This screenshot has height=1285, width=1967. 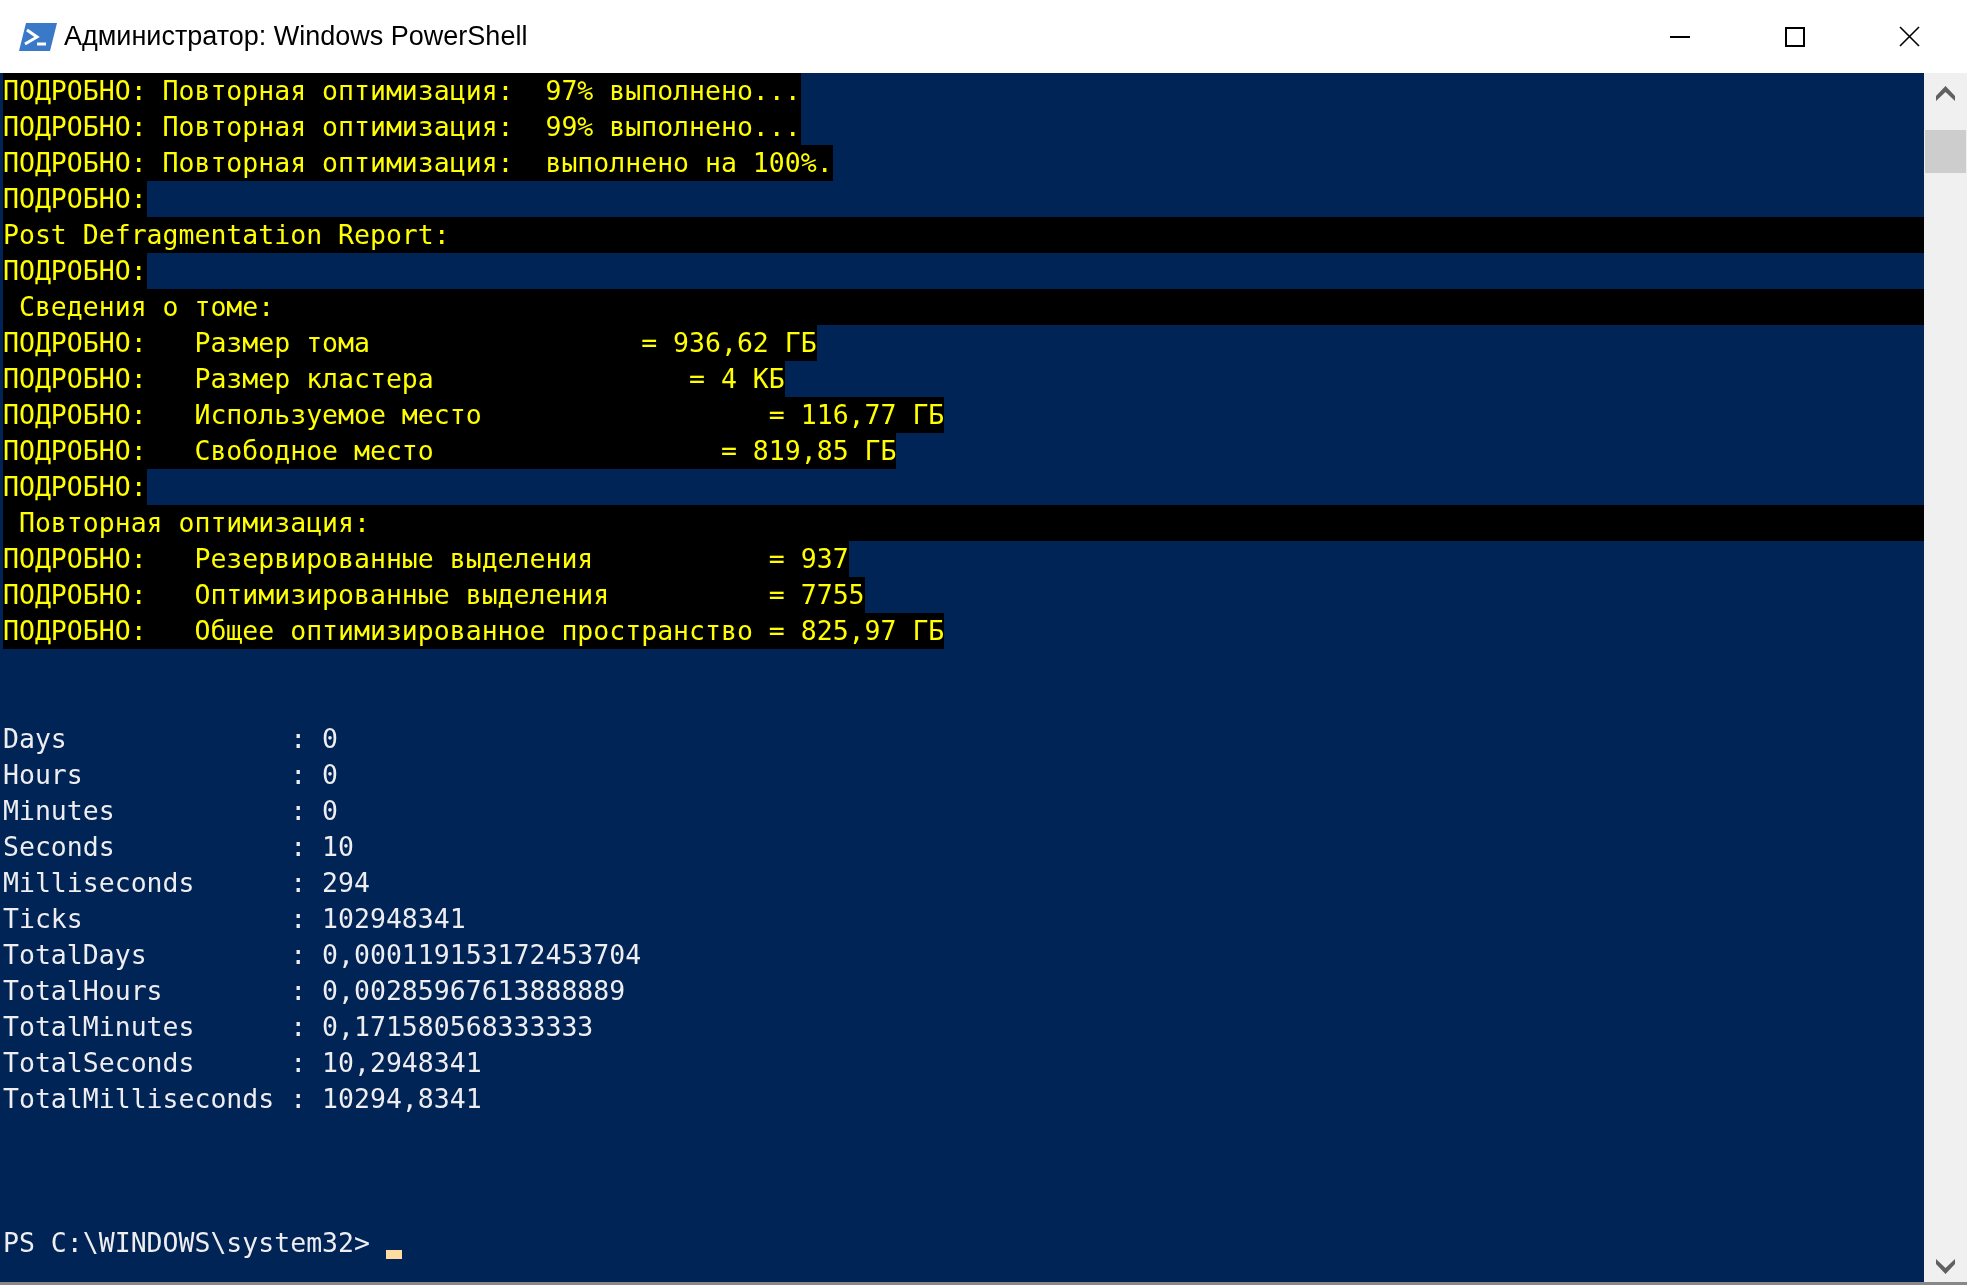 What do you see at coordinates (171, 811) in the screenshot?
I see `output-line: Minutes : 0` at bounding box center [171, 811].